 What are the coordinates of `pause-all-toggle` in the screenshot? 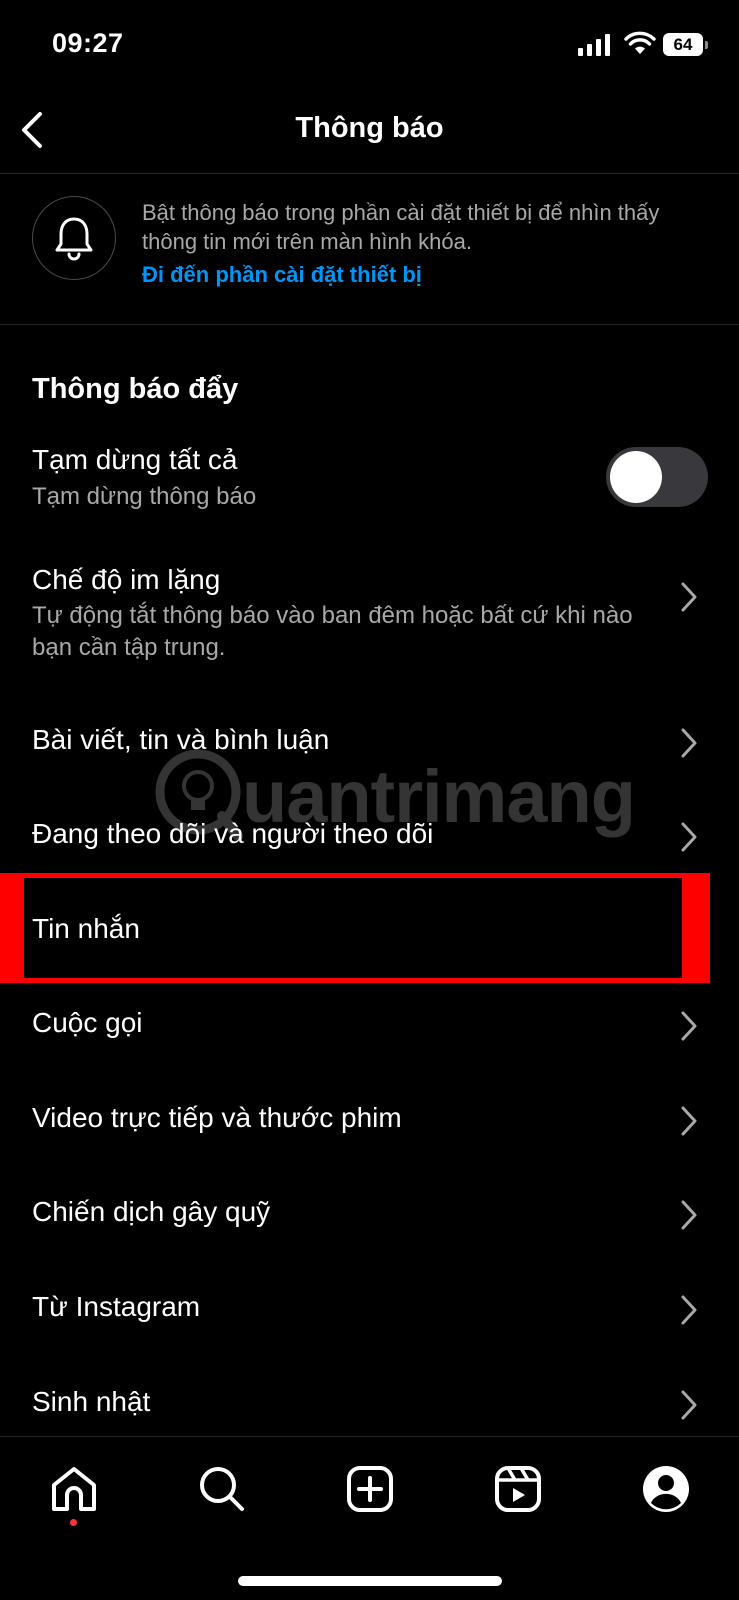 It's located at (657, 477).